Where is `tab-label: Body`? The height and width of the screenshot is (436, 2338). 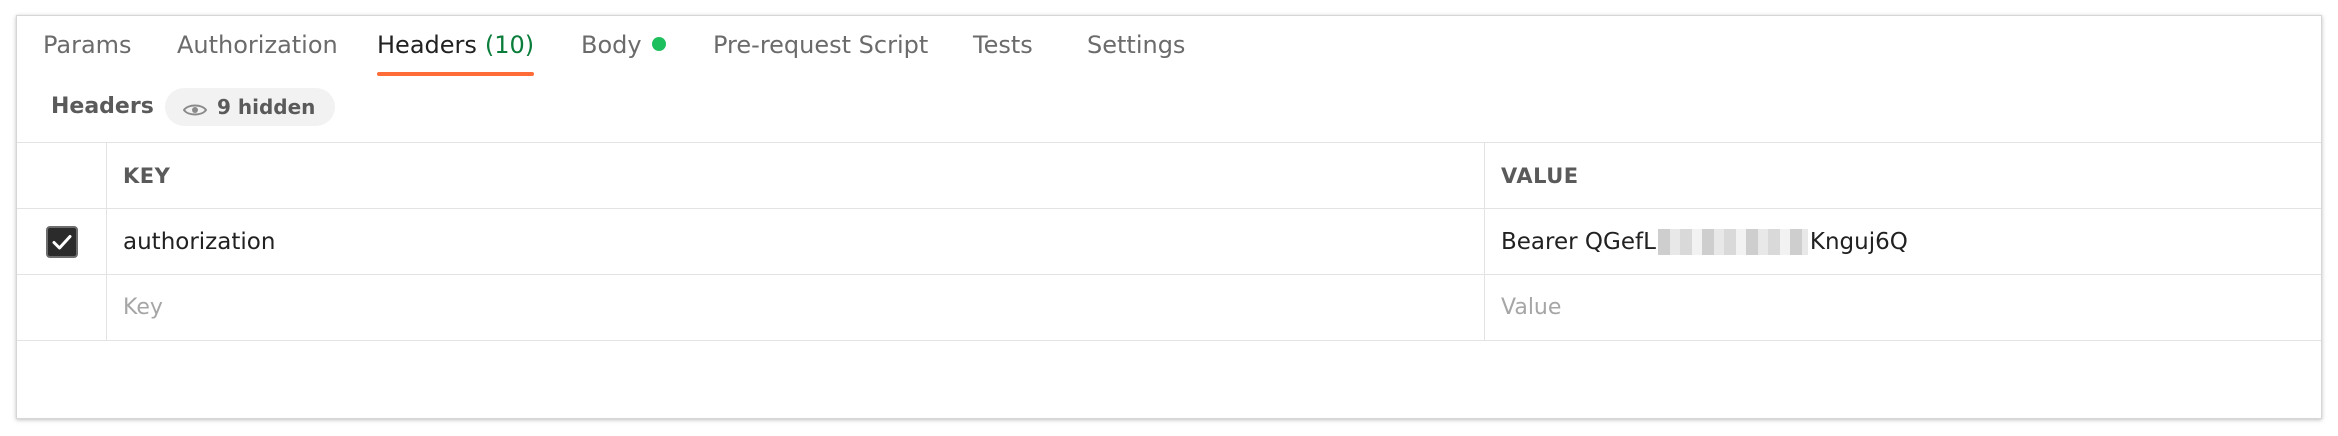
tab-label: Body is located at coordinates (611, 45).